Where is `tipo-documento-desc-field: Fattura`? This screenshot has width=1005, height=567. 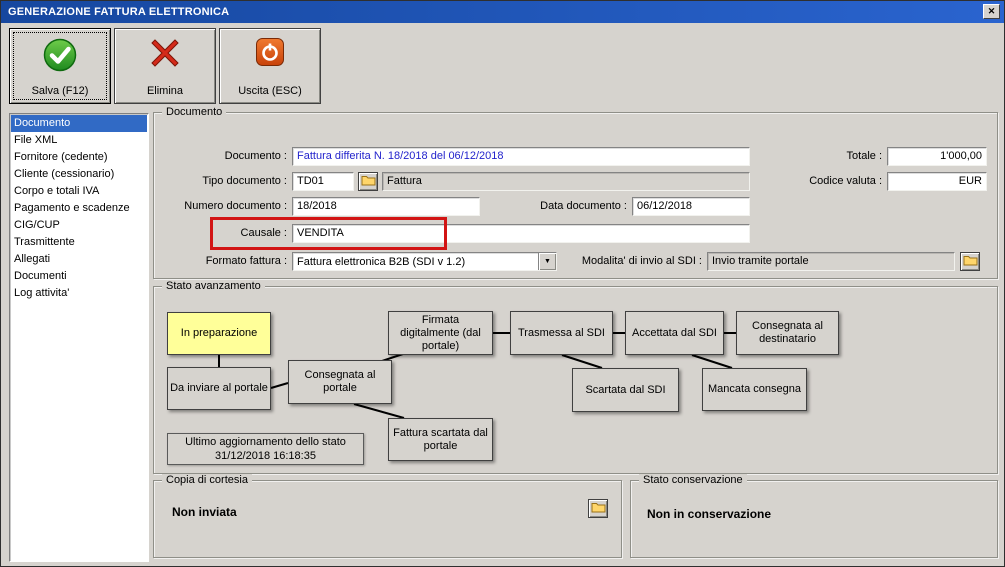 tipo-documento-desc-field: Fattura is located at coordinates (566, 181).